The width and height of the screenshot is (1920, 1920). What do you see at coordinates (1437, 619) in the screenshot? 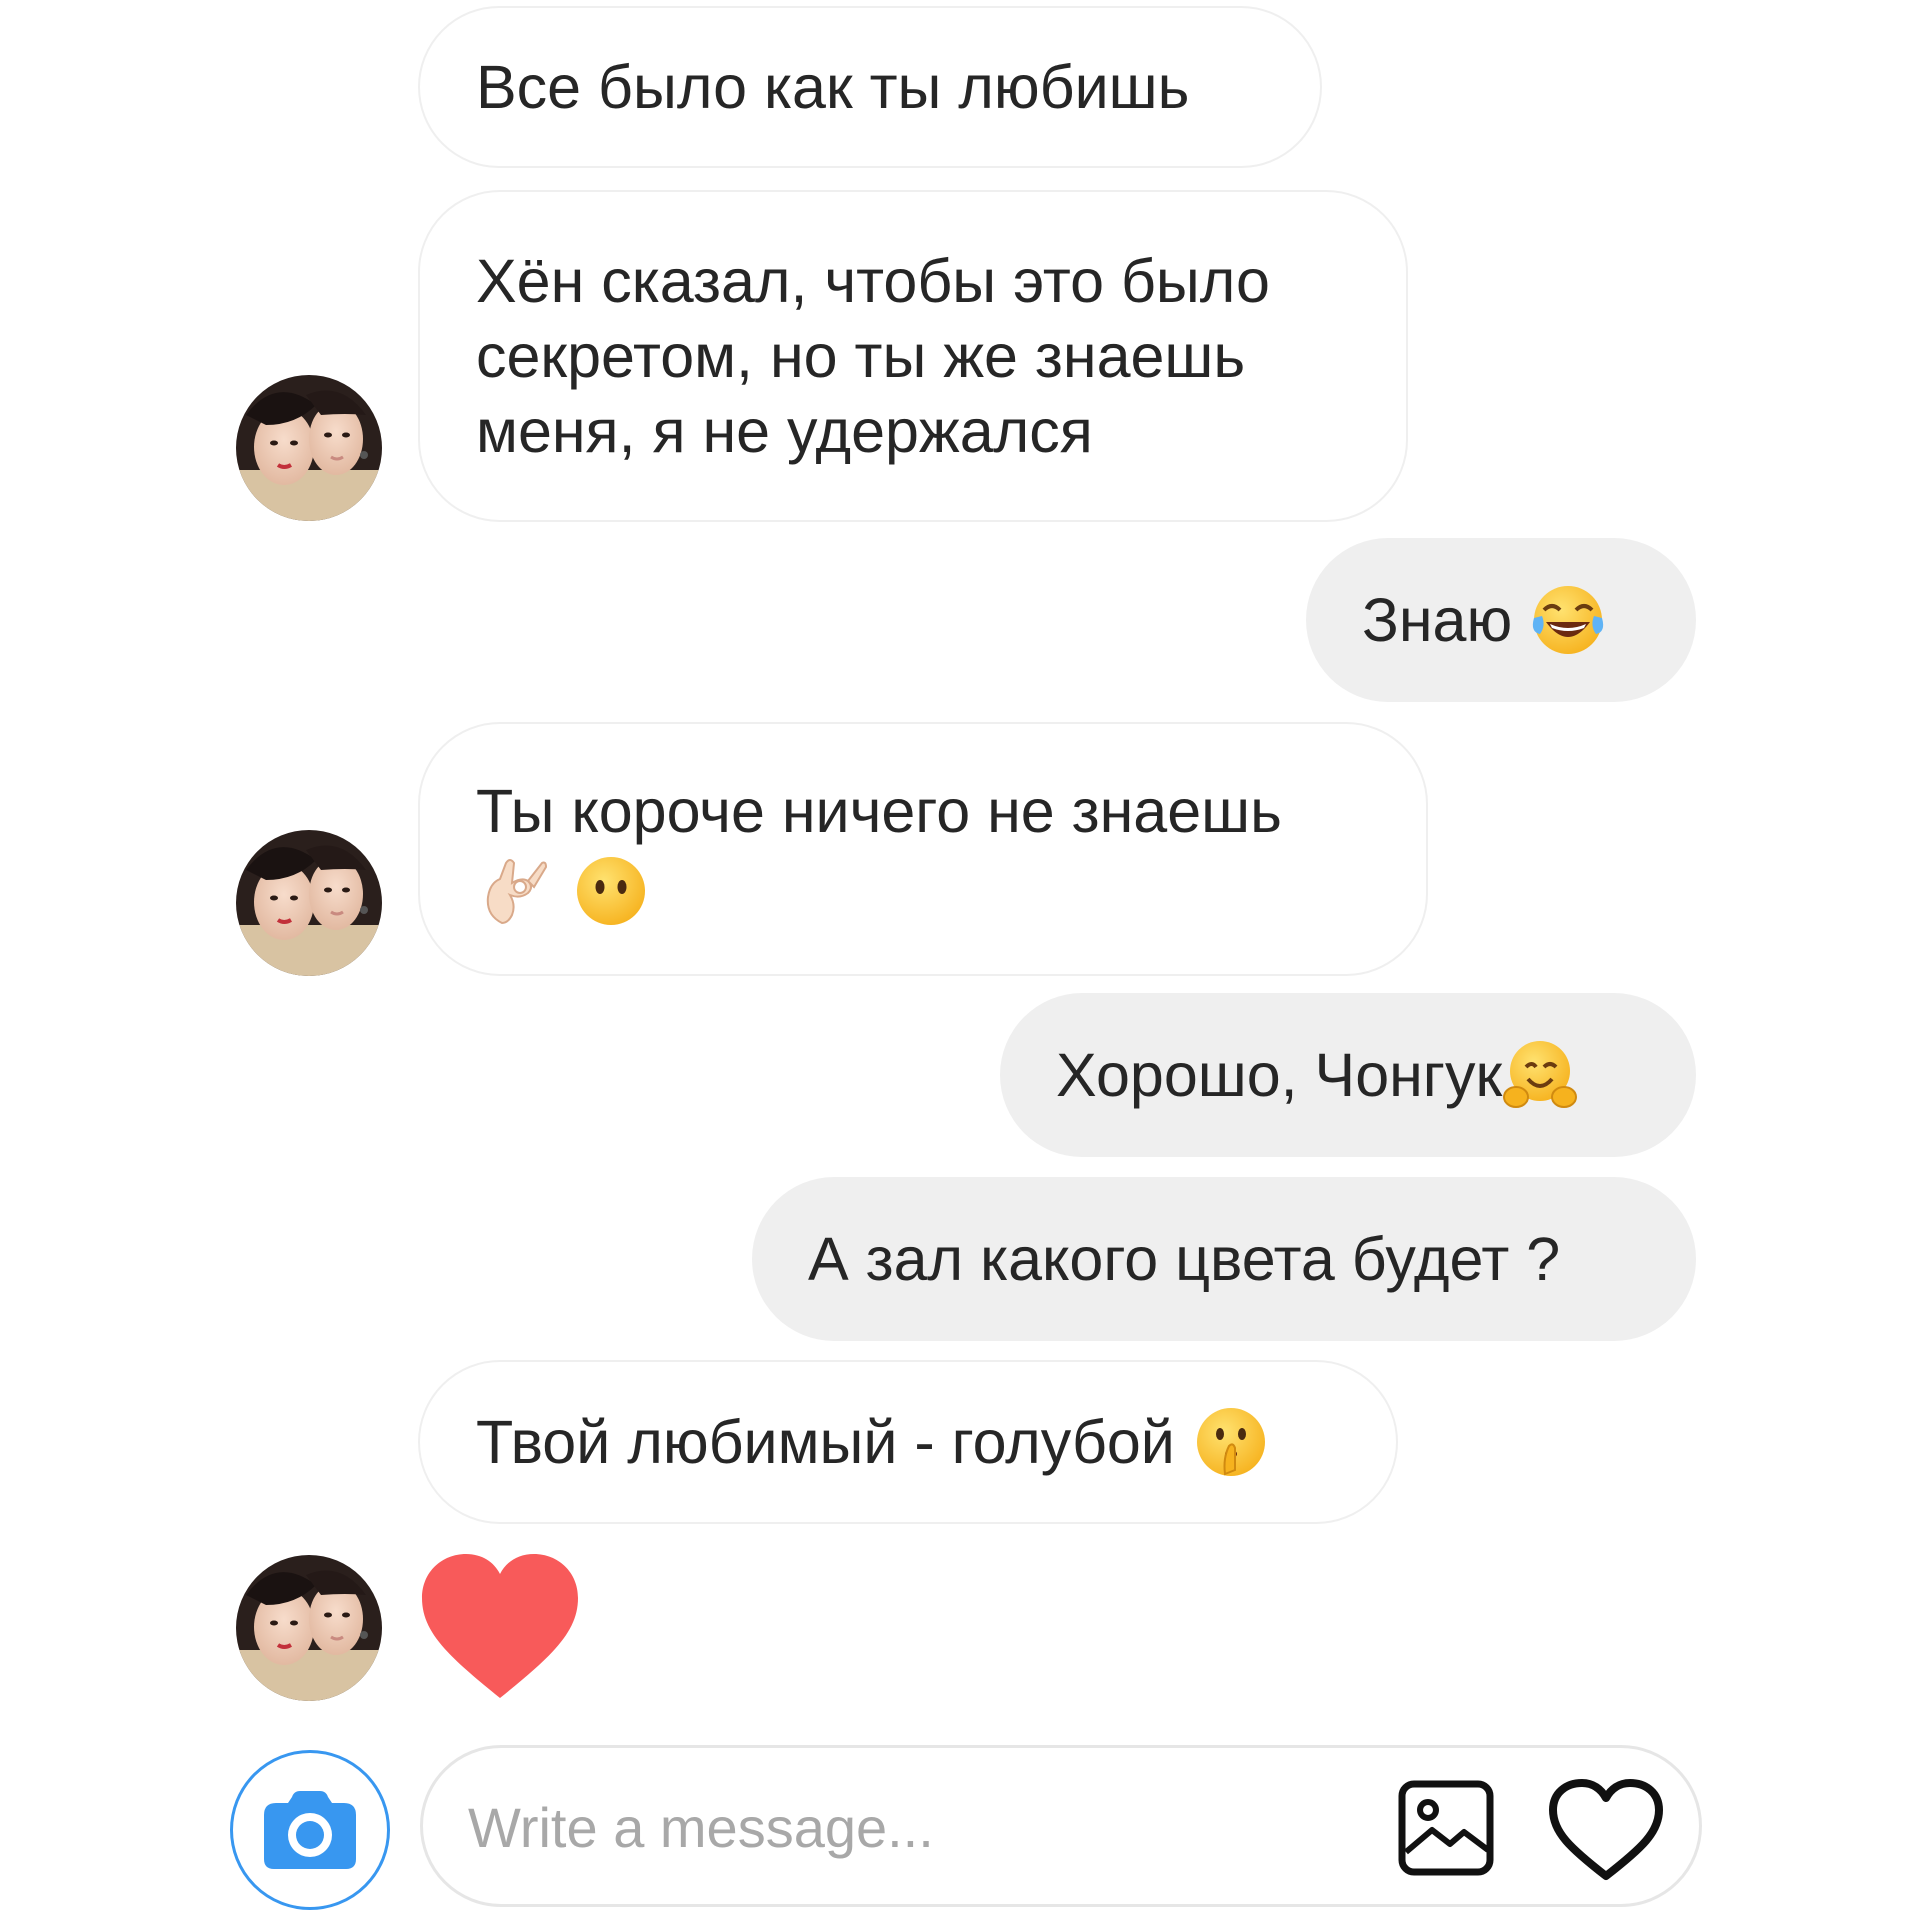
I see `message-text: Знаю` at bounding box center [1437, 619].